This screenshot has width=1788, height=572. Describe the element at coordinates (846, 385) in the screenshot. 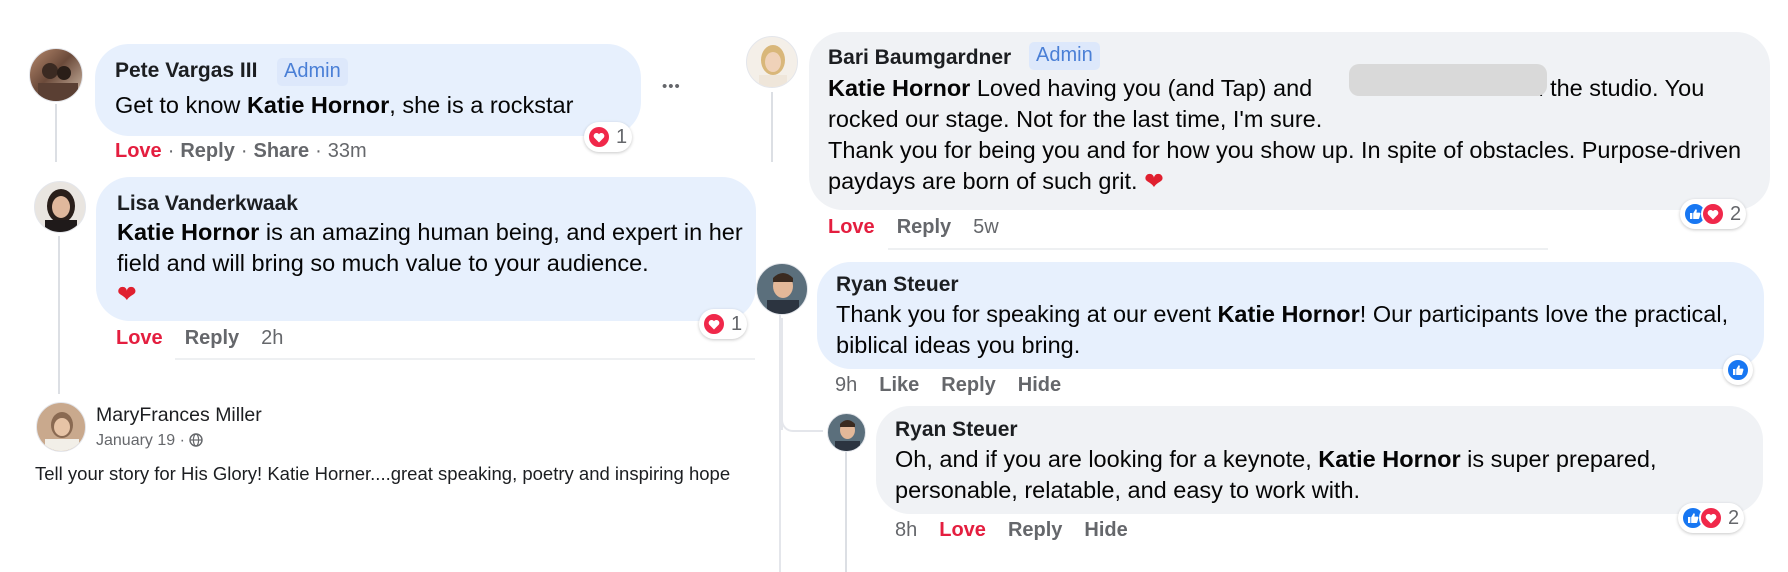

I see `comment-timestamp: 9h` at that location.